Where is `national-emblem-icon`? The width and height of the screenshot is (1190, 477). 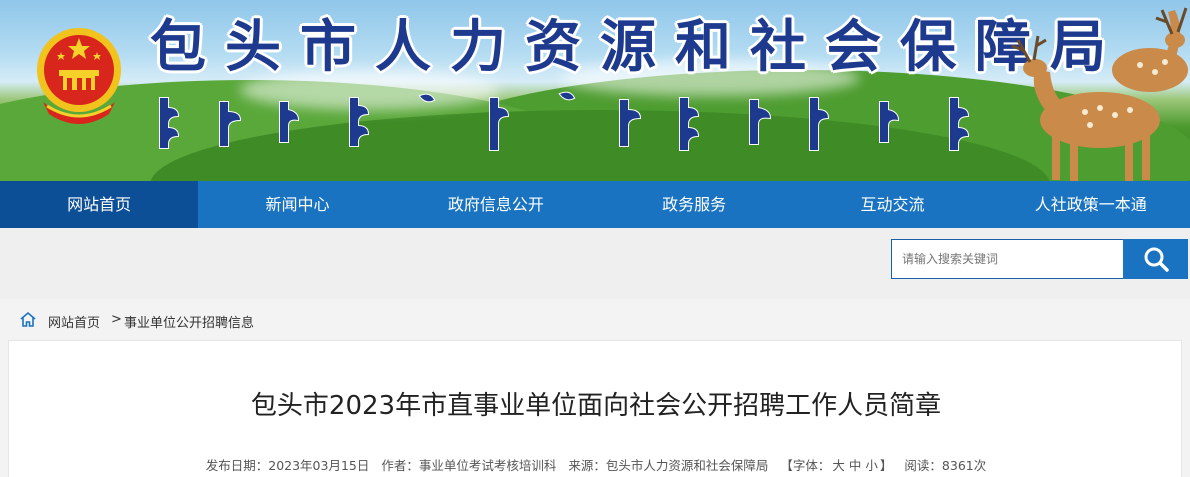
national-emblem-icon is located at coordinates (79, 76).